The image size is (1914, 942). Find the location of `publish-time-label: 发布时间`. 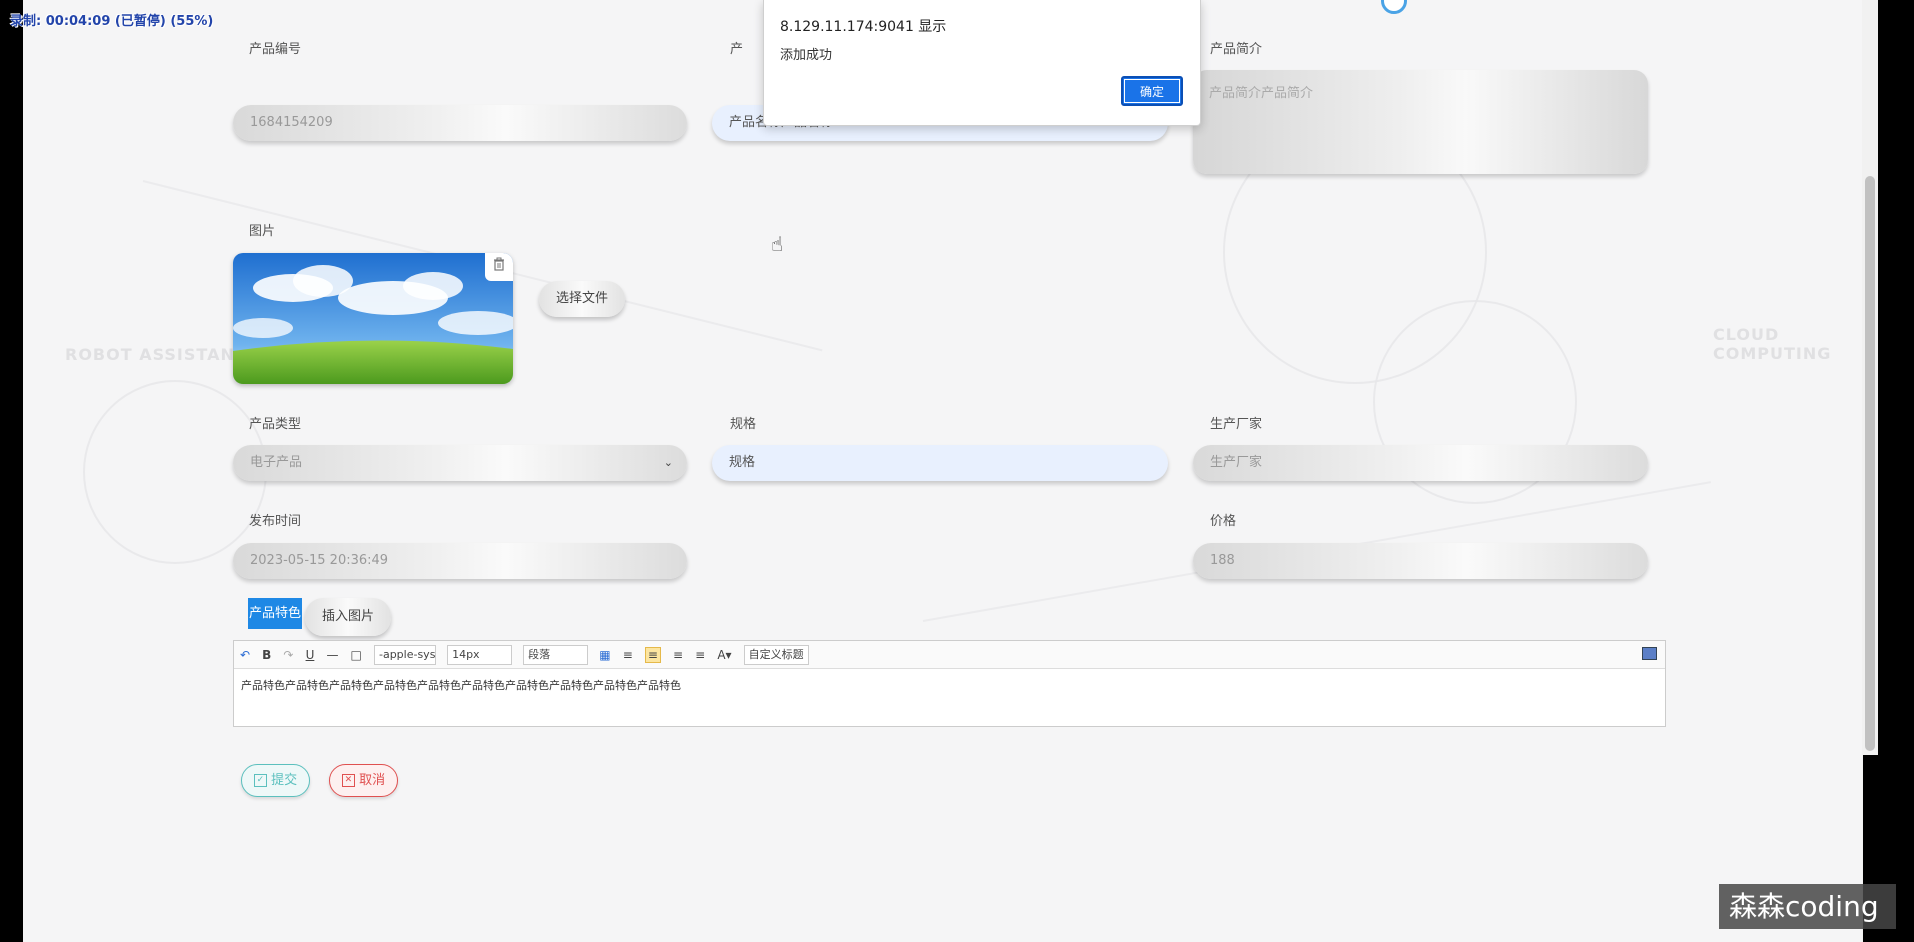

publish-time-label: 发布时间 is located at coordinates (275, 521).